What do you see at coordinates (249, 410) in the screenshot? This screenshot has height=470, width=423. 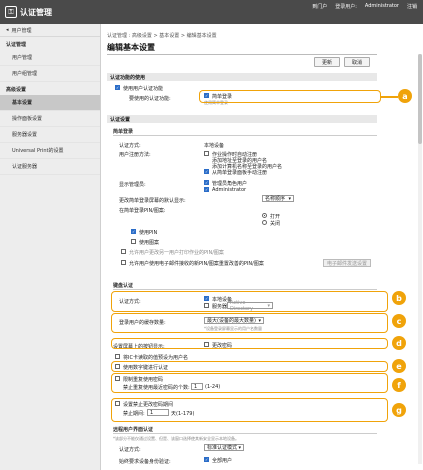 I see `callout-g-frame` at bounding box center [249, 410].